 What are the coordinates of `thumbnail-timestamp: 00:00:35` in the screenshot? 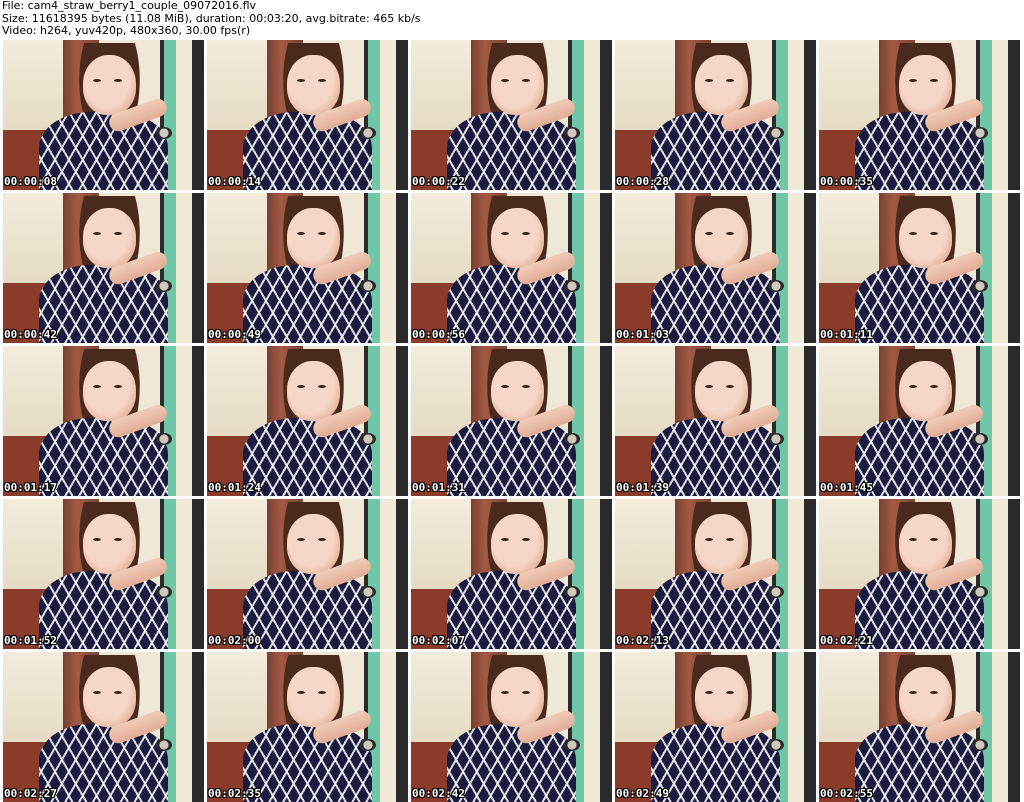 It's located at (846, 181).